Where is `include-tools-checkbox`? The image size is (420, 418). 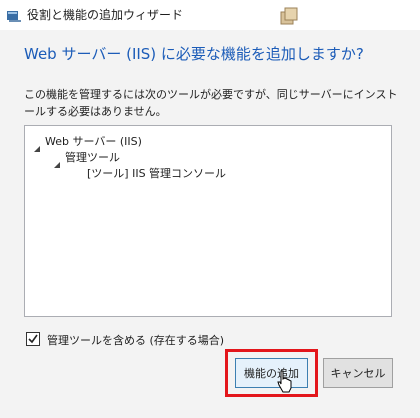
include-tools-checkbox is located at coordinates (33, 339).